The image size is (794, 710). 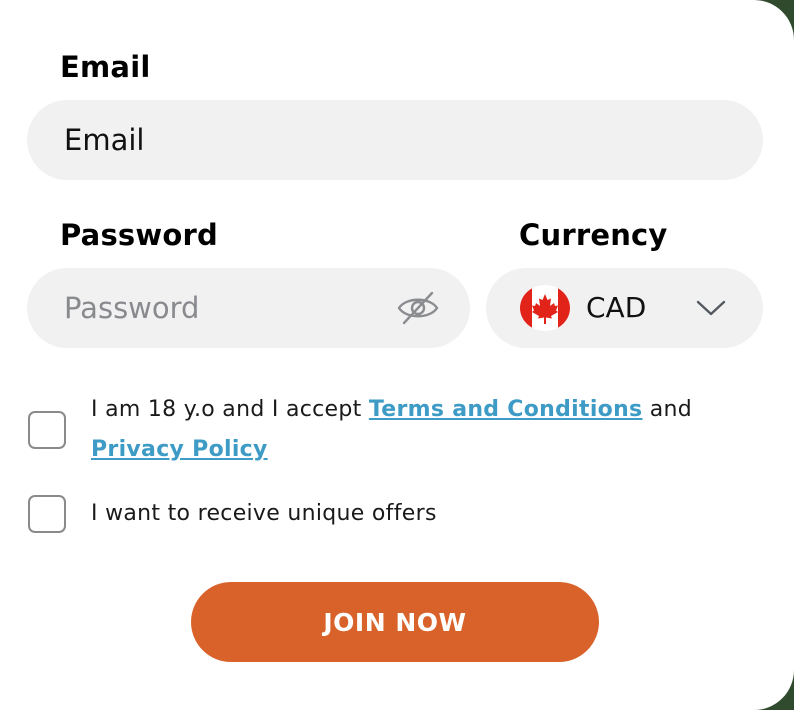 I want to click on terms-and-conditions-link: Terms and Conditions, so click(x=506, y=409).